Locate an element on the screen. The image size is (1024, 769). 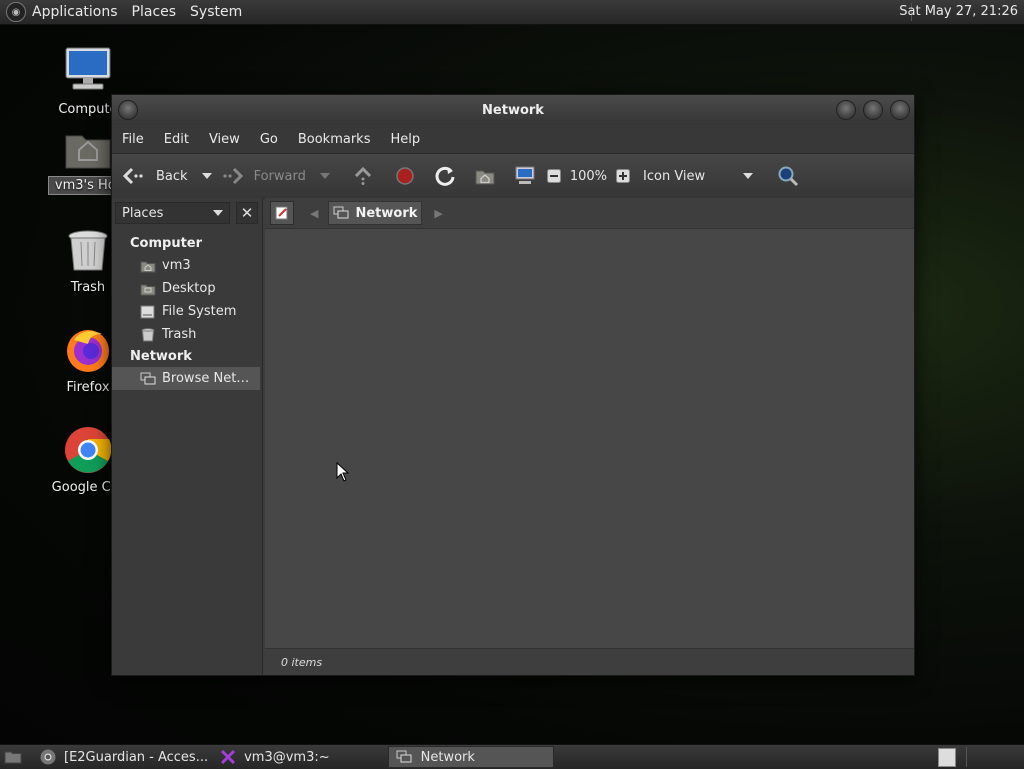
terminal-icon is located at coordinates (228, 757).